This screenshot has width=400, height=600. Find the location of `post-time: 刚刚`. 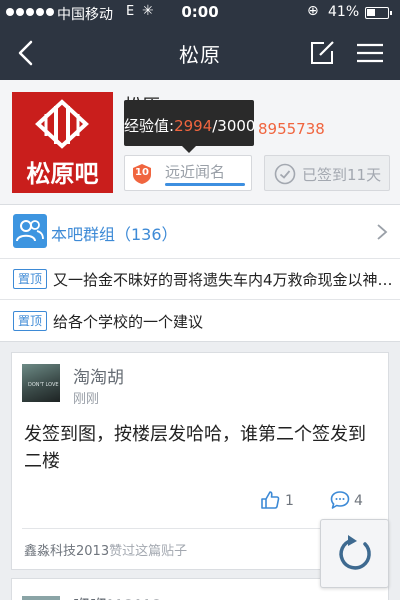

post-time: 刚刚 is located at coordinates (86, 399).